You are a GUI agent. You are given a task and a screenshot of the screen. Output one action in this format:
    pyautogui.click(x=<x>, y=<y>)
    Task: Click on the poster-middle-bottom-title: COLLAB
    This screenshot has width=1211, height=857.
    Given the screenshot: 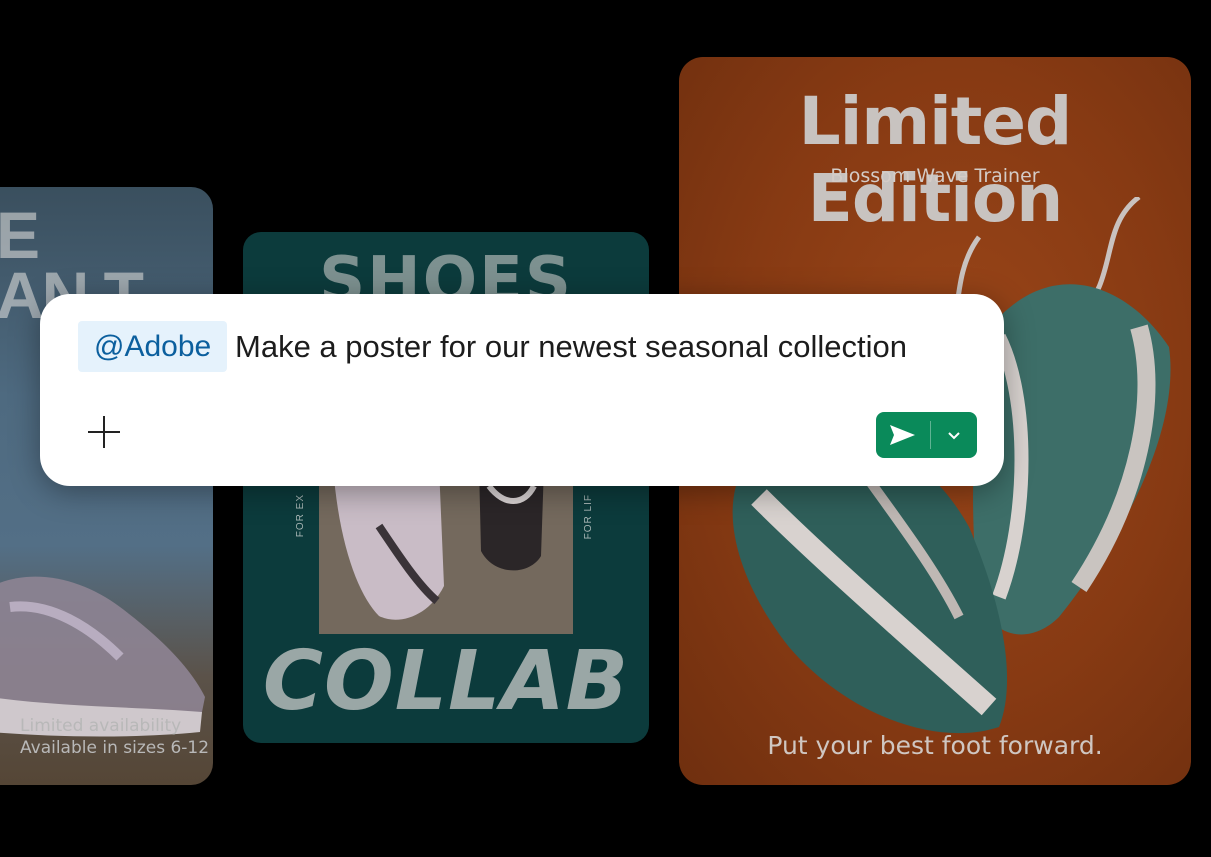 What is the action you would take?
    pyautogui.click(x=446, y=681)
    